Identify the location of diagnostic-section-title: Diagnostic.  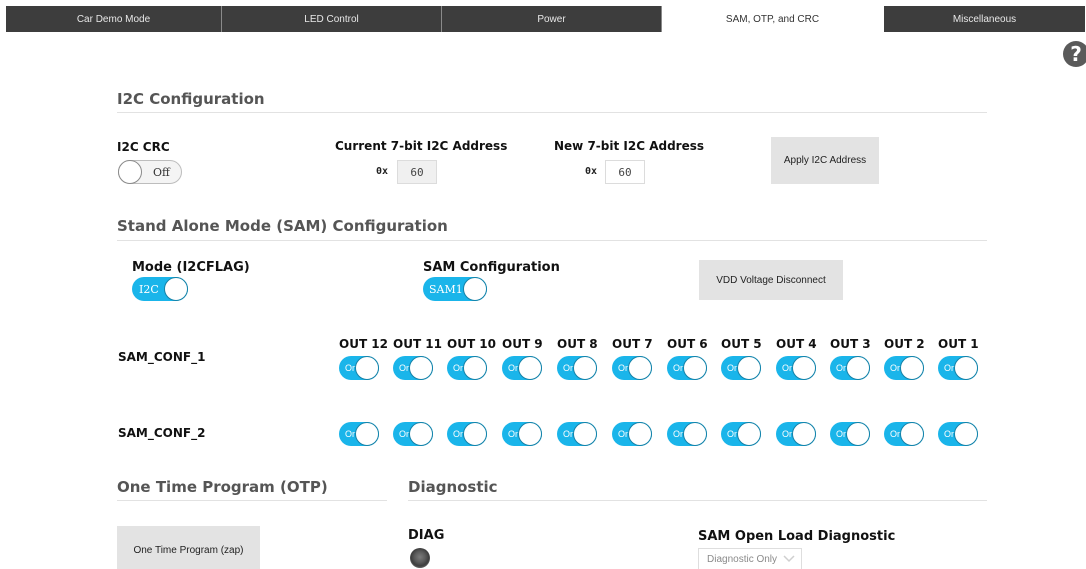
(453, 487).